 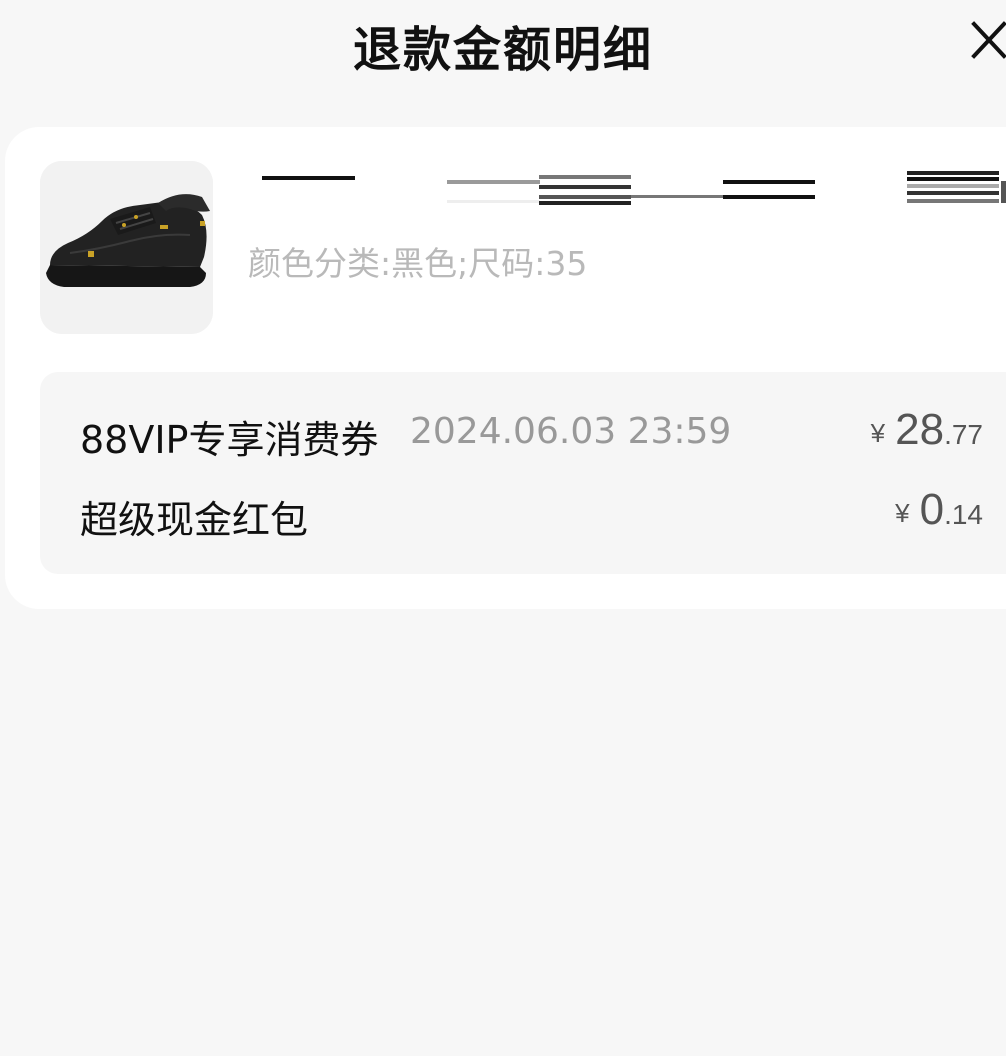 I want to click on header: 退款金额明细, so click(x=503, y=45).